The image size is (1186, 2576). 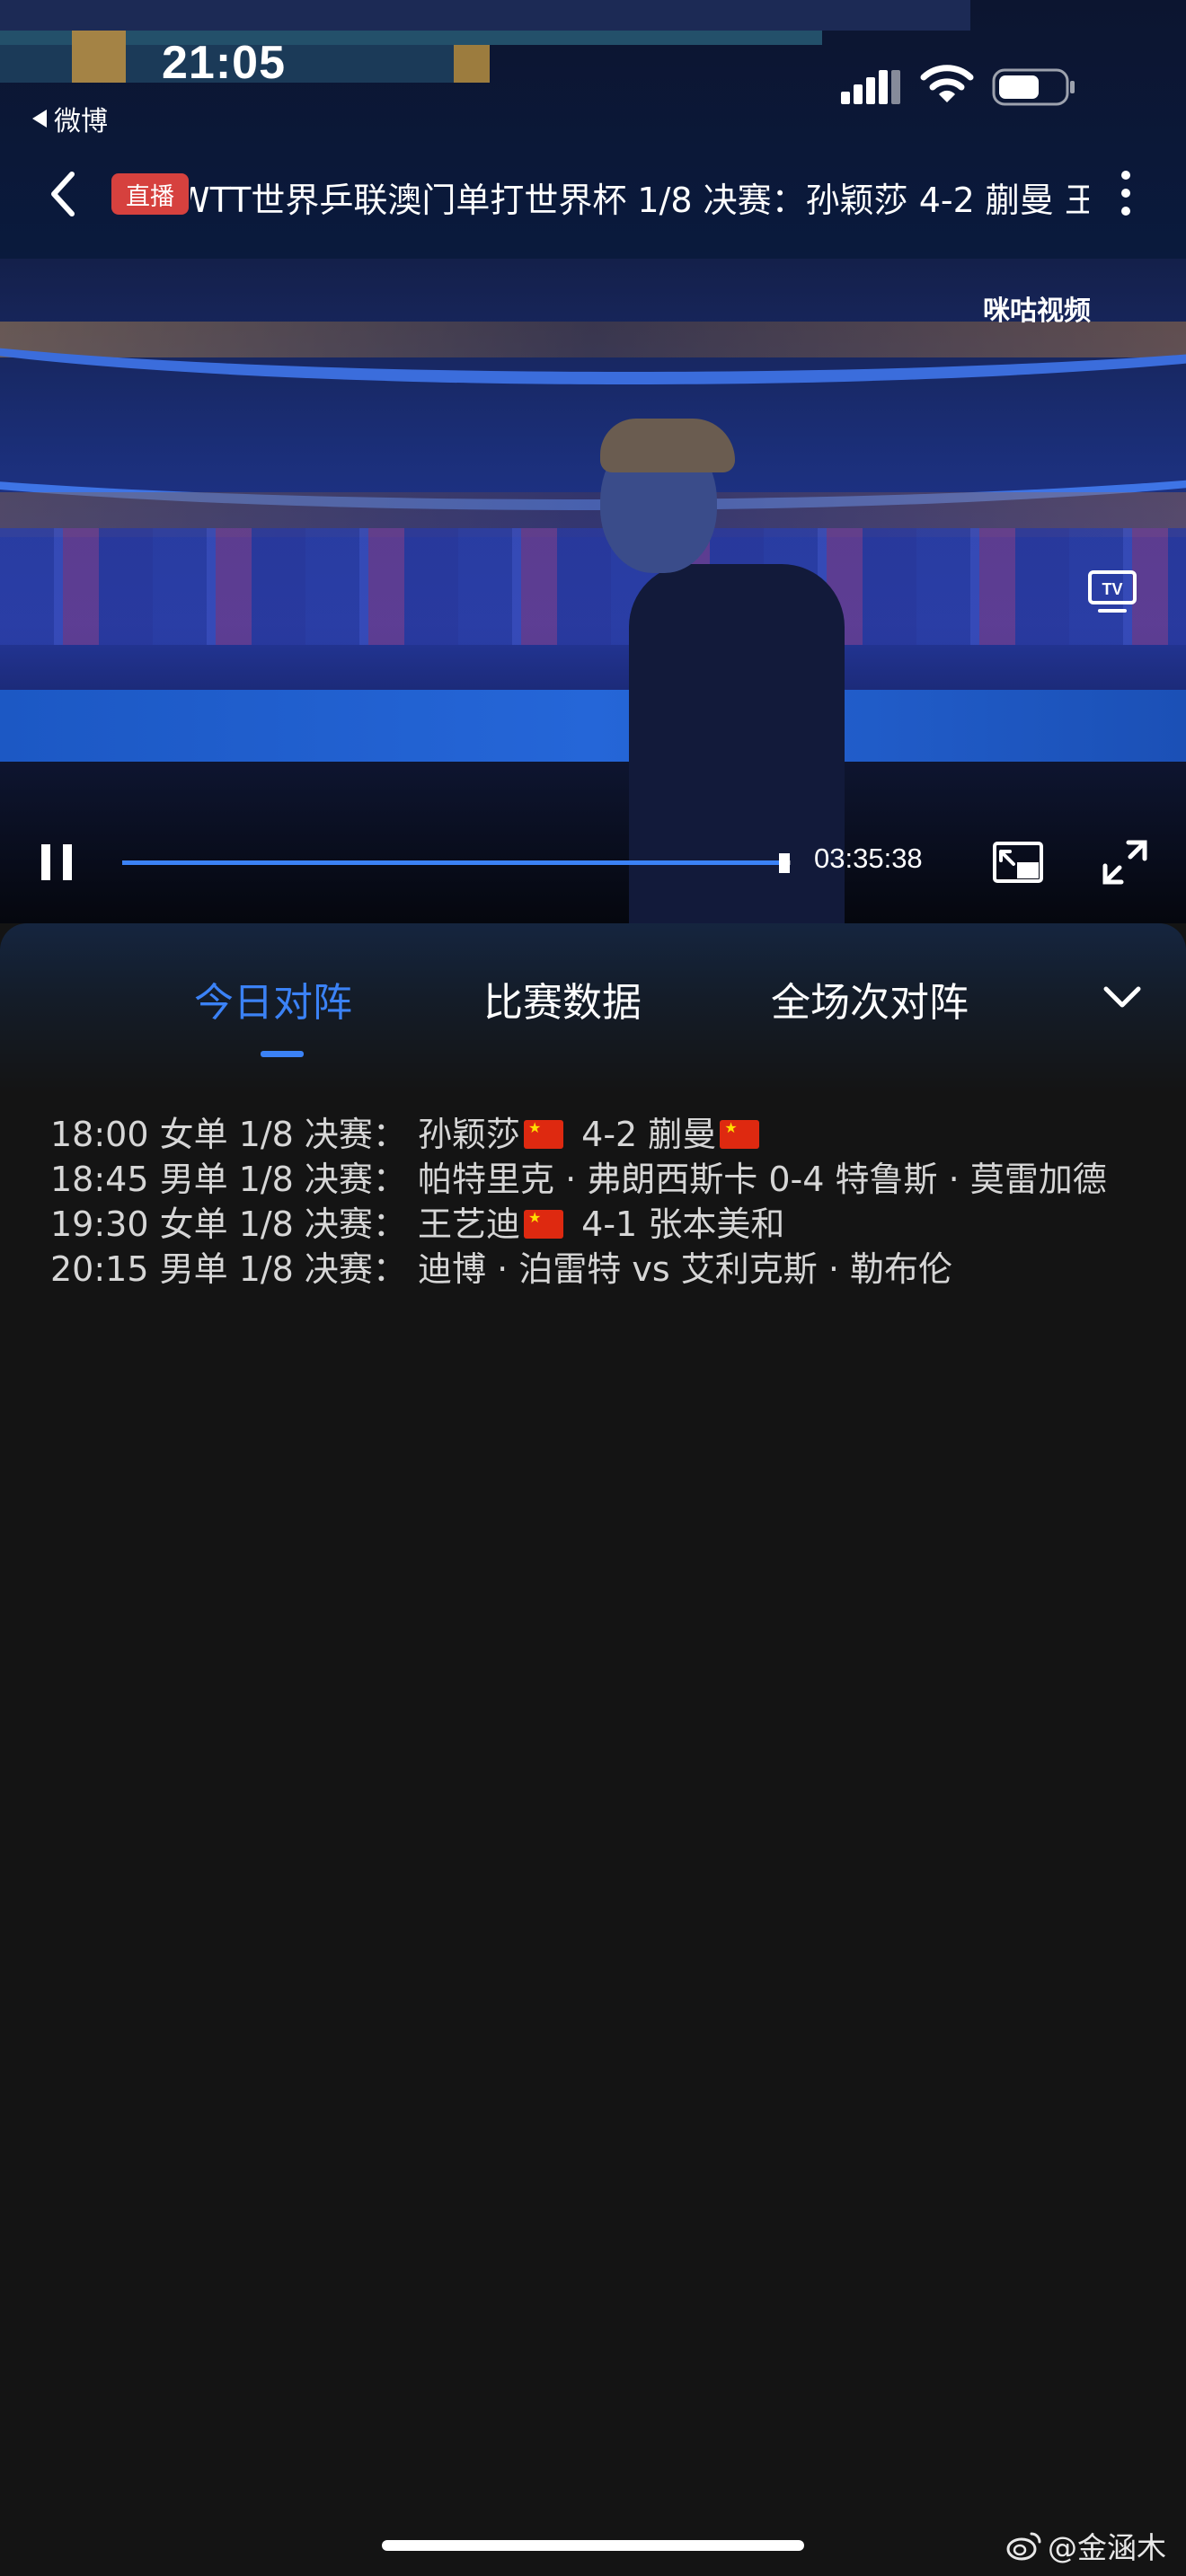 I want to click on pause-button, so click(x=57, y=862).